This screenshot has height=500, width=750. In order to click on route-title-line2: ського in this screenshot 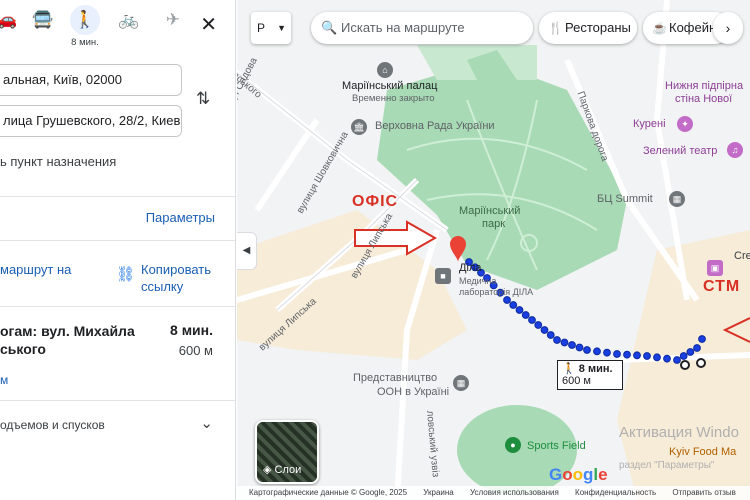, I will do `click(23, 349)`.